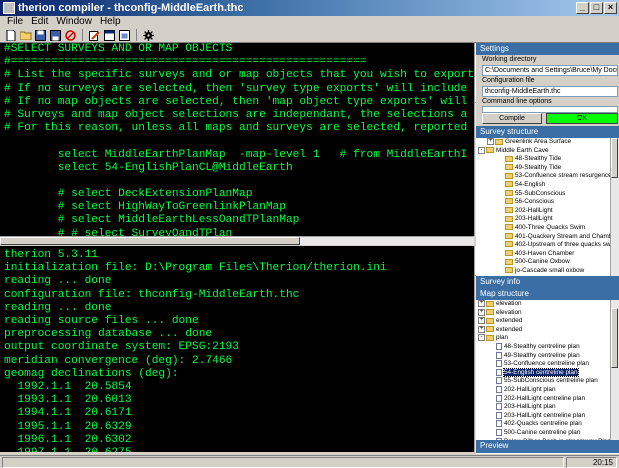 The height and width of the screenshot is (468, 619). Describe the element at coordinates (591, 462) in the screenshot. I see `status-time: 20:15` at that location.